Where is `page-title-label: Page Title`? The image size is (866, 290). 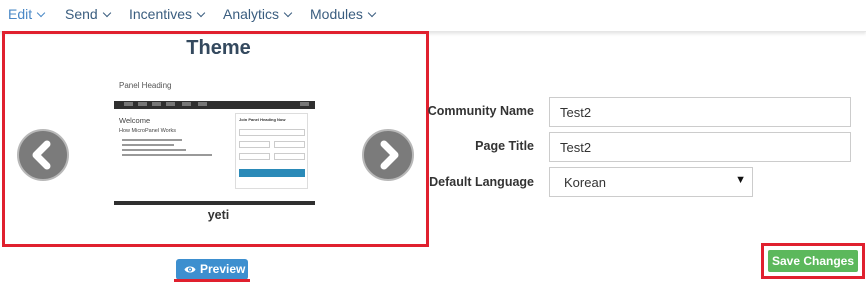 page-title-label: Page Title is located at coordinates (504, 146).